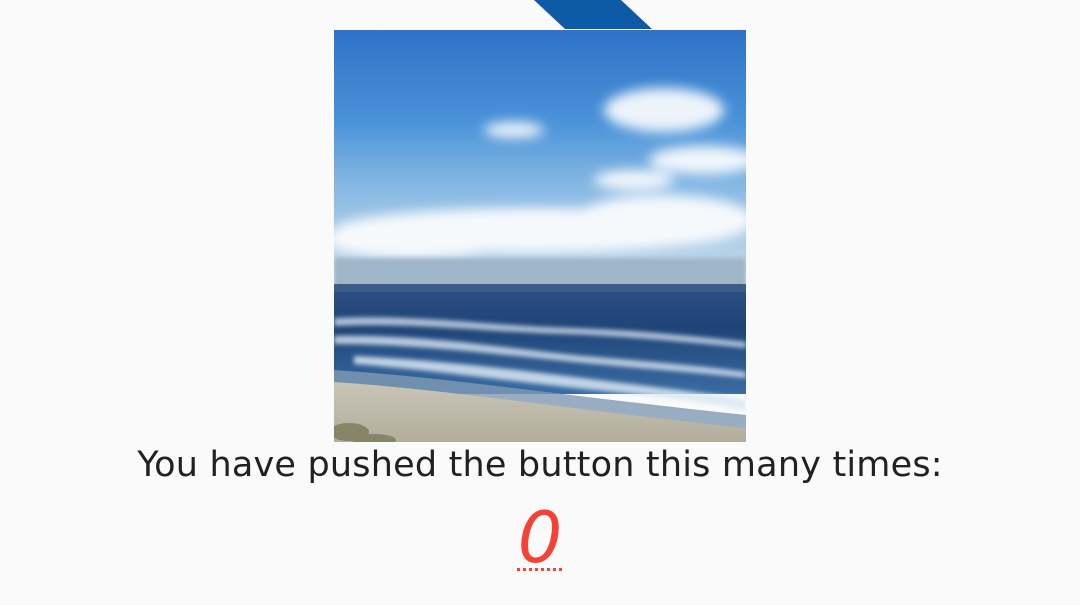 The width and height of the screenshot is (1080, 605). I want to click on counter-value-wrapper: 0, so click(540, 538).